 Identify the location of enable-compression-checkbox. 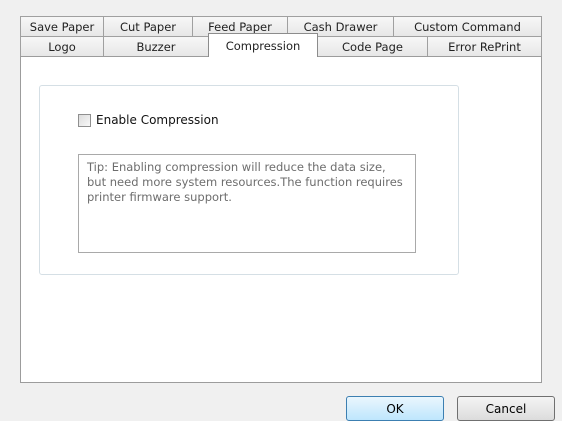
(84, 120).